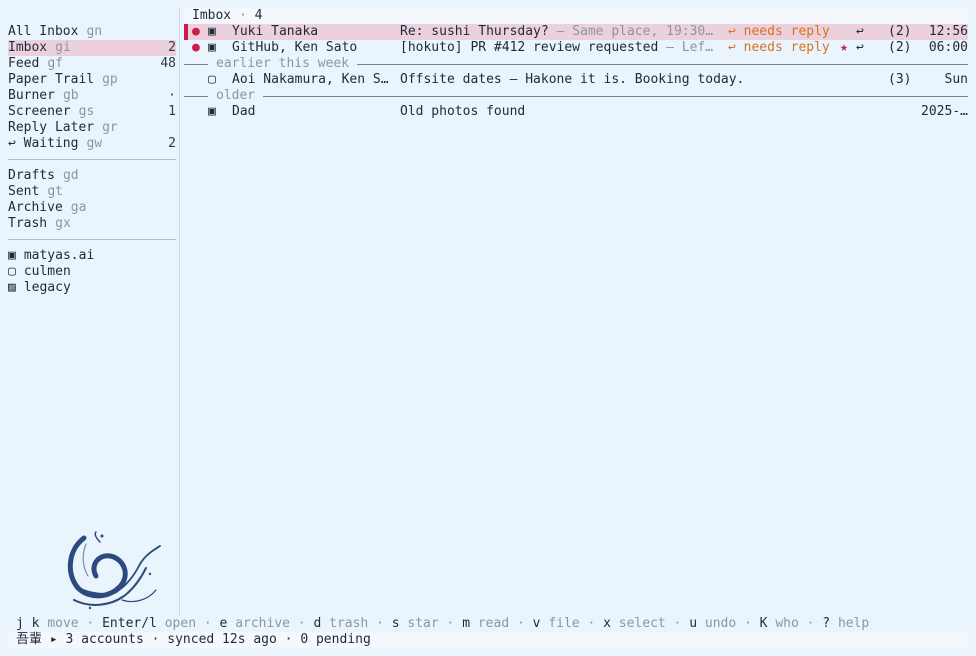 The width and height of the screenshot is (976, 656). Describe the element at coordinates (560, 112) in the screenshot. I see `message-subject: Old photos found` at that location.